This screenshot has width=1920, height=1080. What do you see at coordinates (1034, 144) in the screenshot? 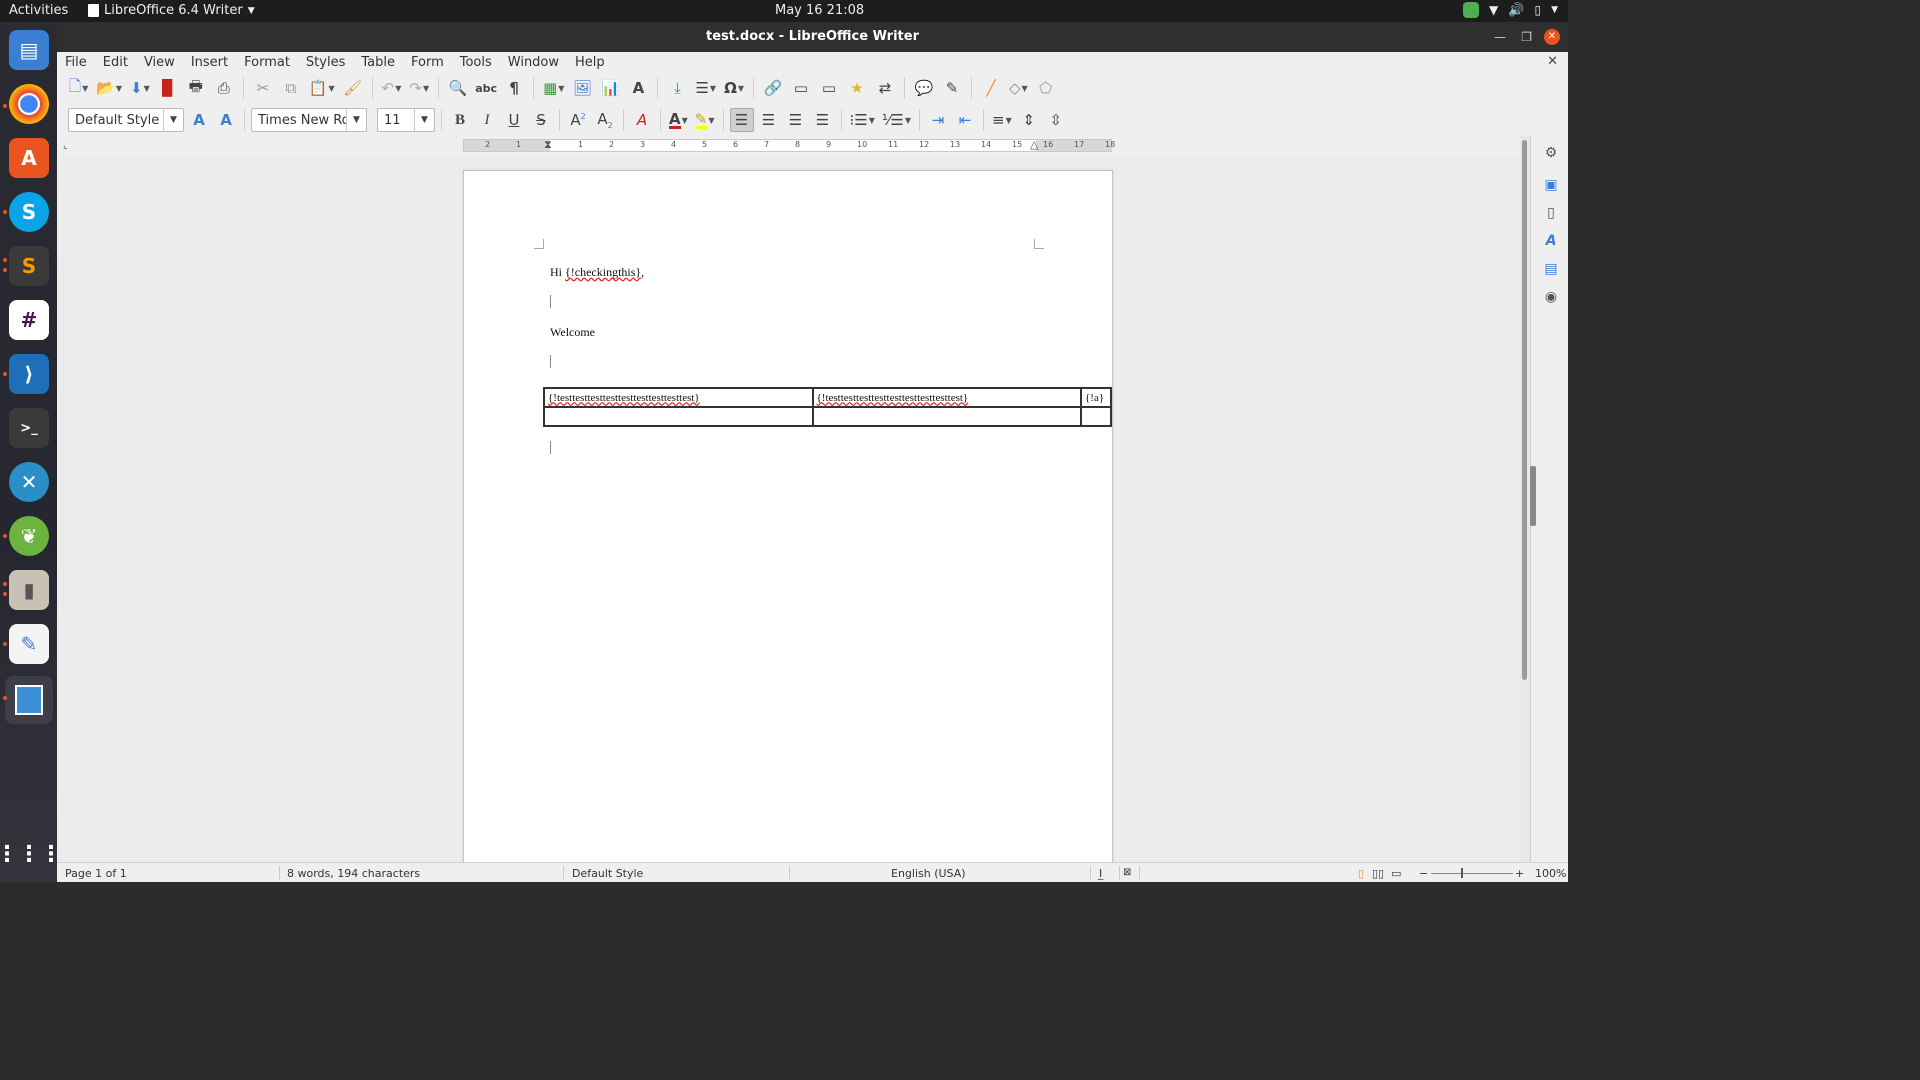
I see `right-indent-marker: △` at bounding box center [1034, 144].